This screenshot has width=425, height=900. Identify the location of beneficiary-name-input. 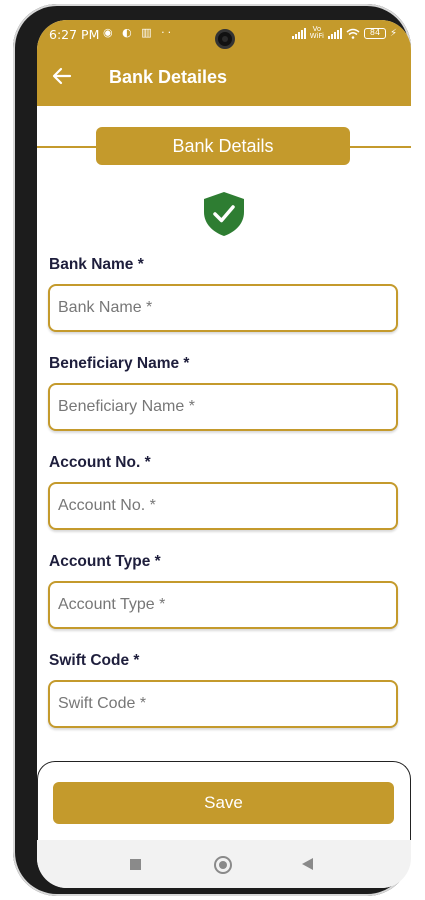
(223, 407).